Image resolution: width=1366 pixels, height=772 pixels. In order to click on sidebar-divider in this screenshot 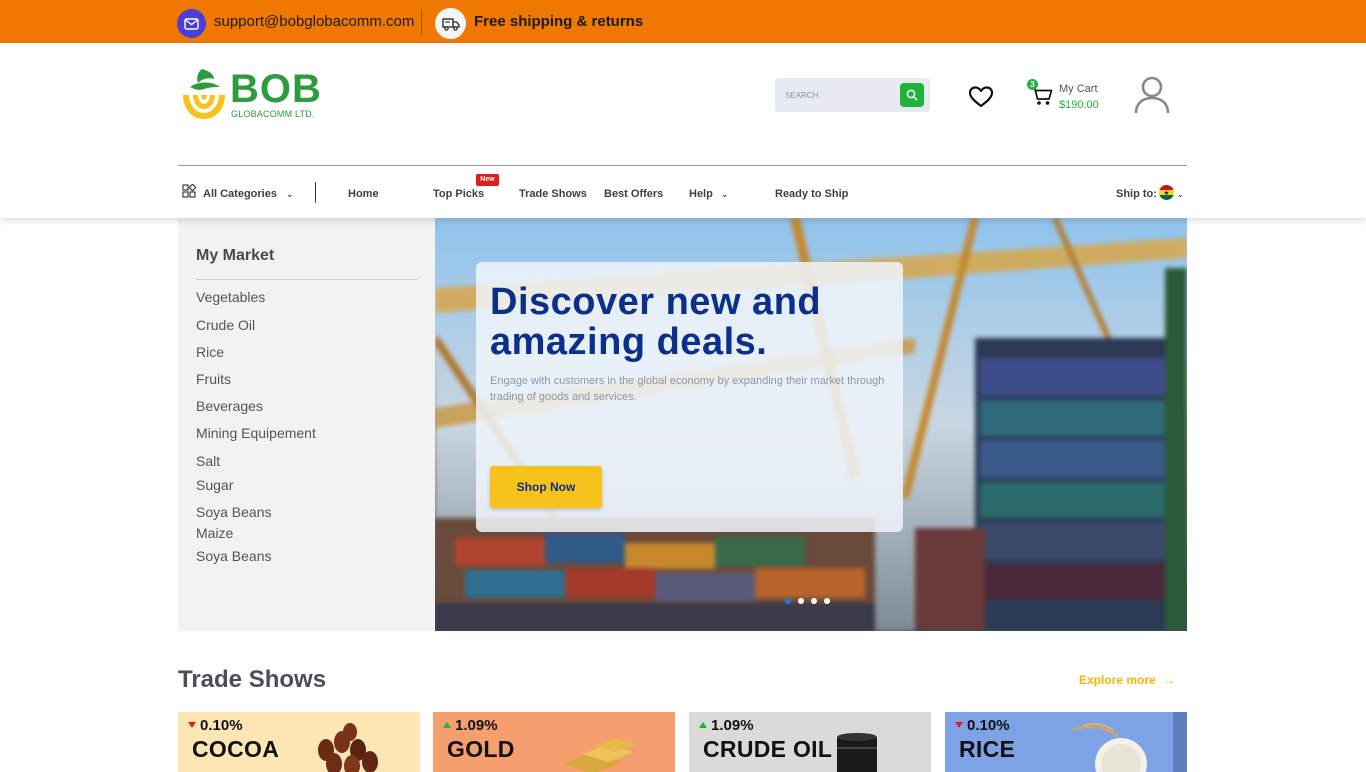, I will do `click(307, 279)`.